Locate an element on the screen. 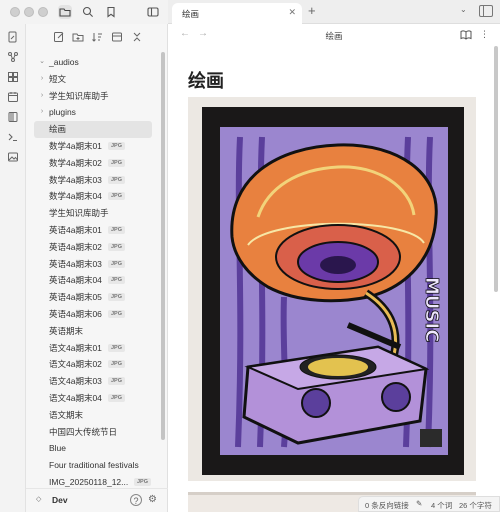 This screenshot has width=500, height=512. tree-item-label: 语文4a期末01 is located at coordinates (75, 347).